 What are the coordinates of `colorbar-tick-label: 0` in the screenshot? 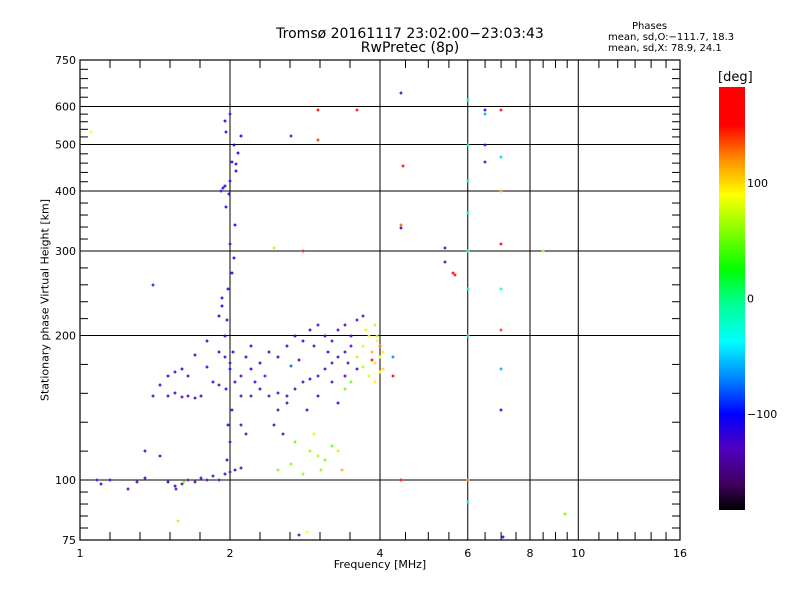 It's located at (750, 299).